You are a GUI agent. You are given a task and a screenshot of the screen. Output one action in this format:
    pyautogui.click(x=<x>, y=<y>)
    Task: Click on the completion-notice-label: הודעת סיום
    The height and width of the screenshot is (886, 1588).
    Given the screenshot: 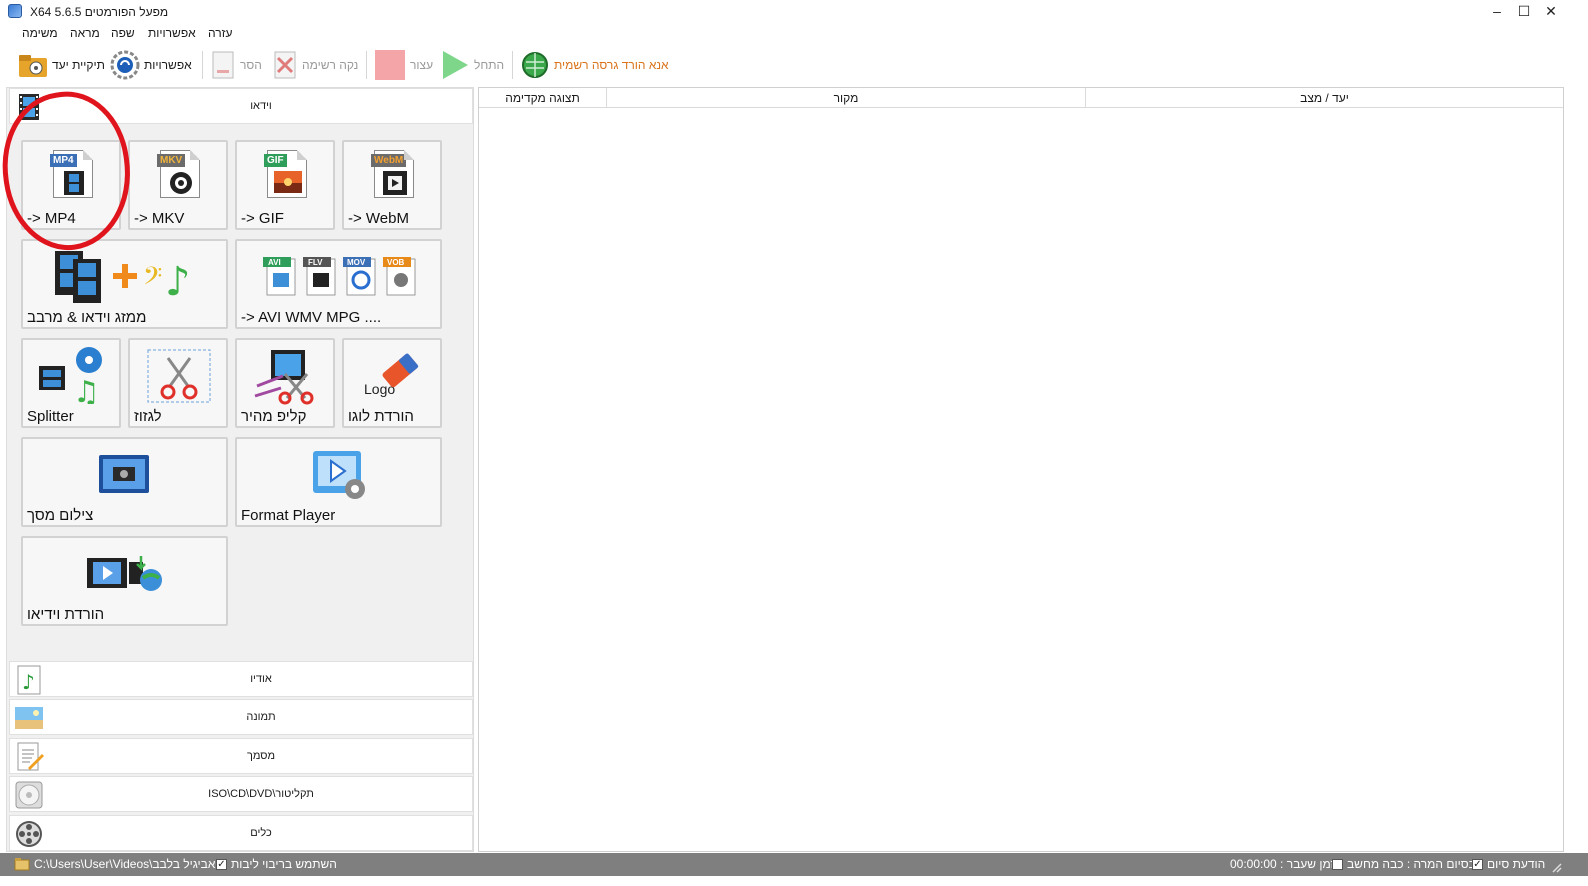 What is the action you would take?
    pyautogui.click(x=1516, y=864)
    